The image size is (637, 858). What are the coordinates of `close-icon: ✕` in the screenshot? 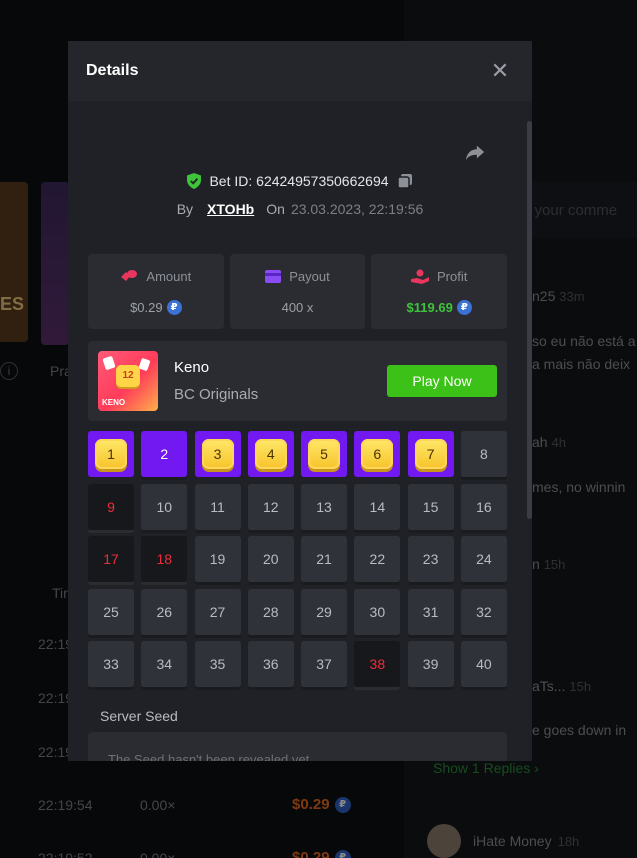 It's located at (500, 71).